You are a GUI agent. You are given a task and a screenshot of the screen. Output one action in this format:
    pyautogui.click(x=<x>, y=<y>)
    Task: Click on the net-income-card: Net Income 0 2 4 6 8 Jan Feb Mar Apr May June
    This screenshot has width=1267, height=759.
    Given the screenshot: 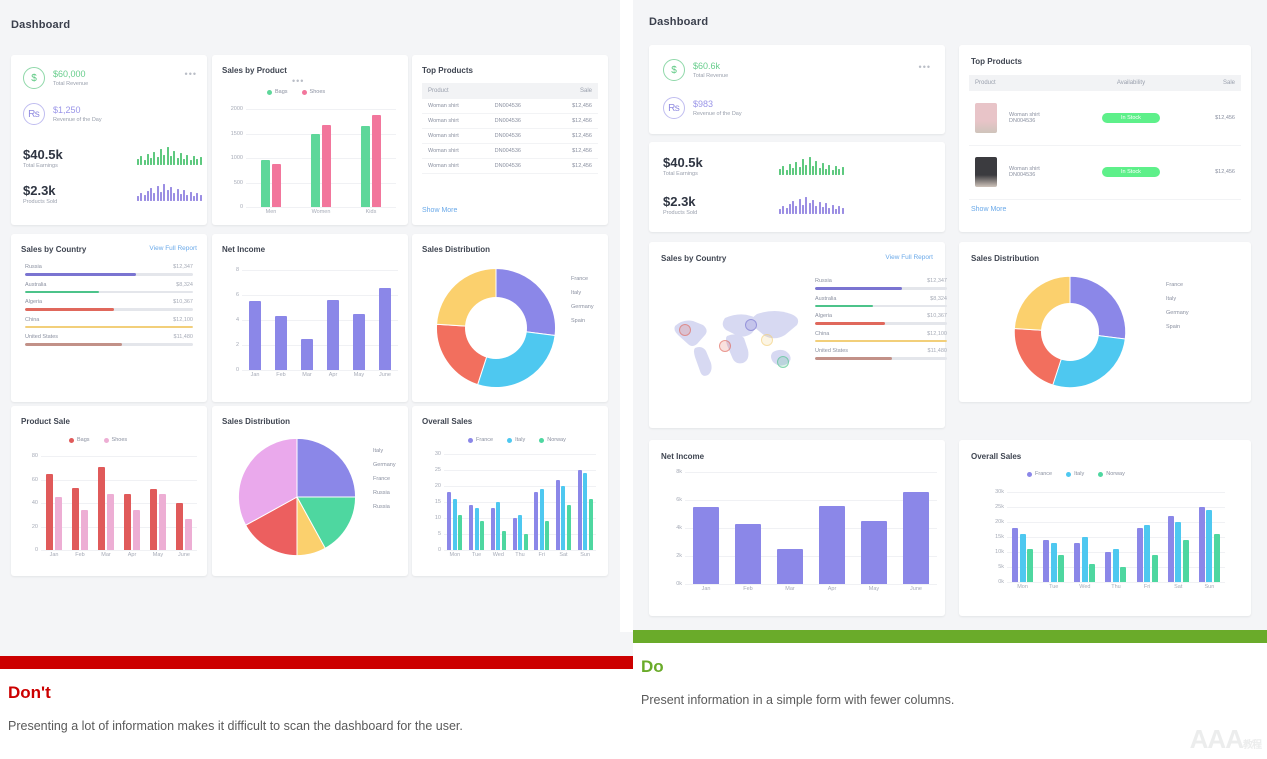 What is the action you would take?
    pyautogui.click(x=310, y=318)
    